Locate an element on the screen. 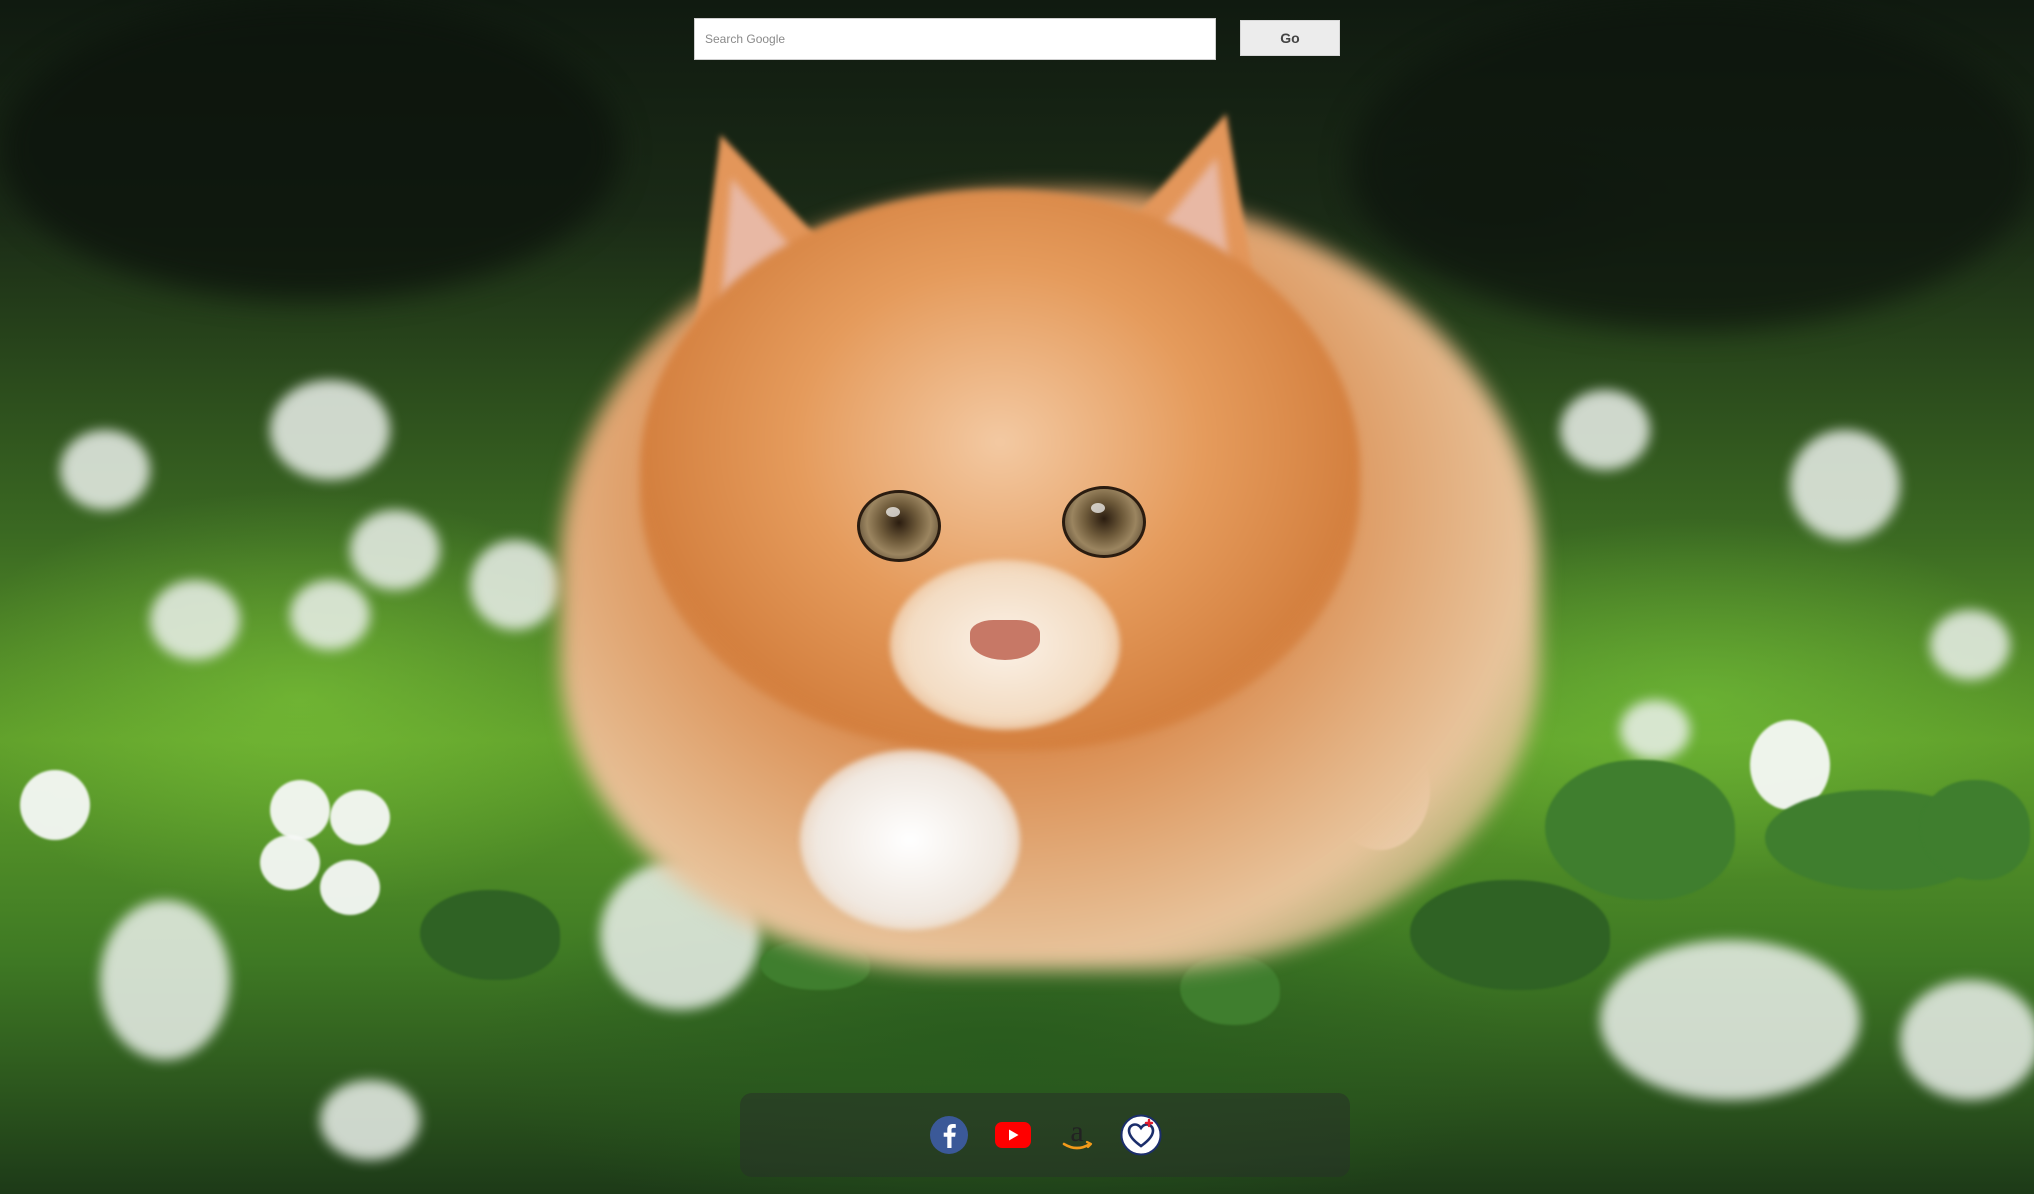  amazon-shortcut: a is located at coordinates (1077, 1135).